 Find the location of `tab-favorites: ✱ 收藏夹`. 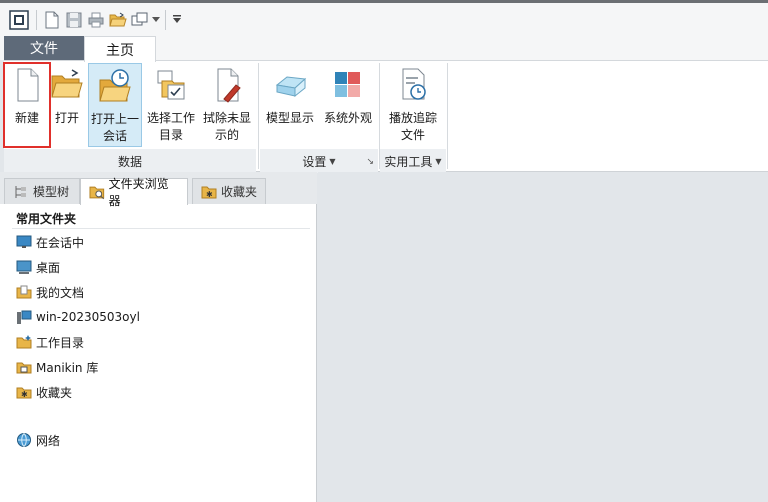

tab-favorites: ✱ 收藏夹 is located at coordinates (229, 191).